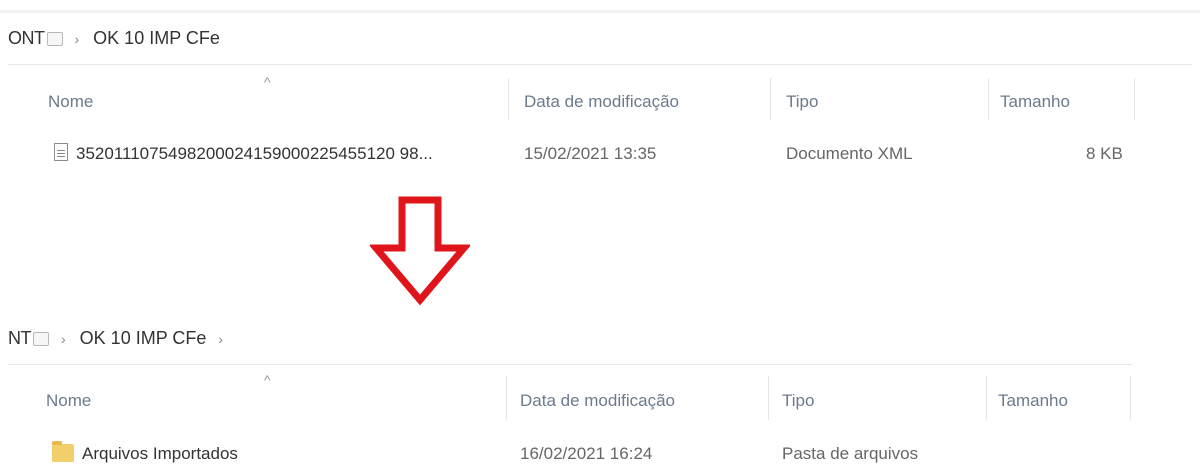 The width and height of the screenshot is (1200, 466). I want to click on breadcrumb-prefix: ONT, so click(26, 38).